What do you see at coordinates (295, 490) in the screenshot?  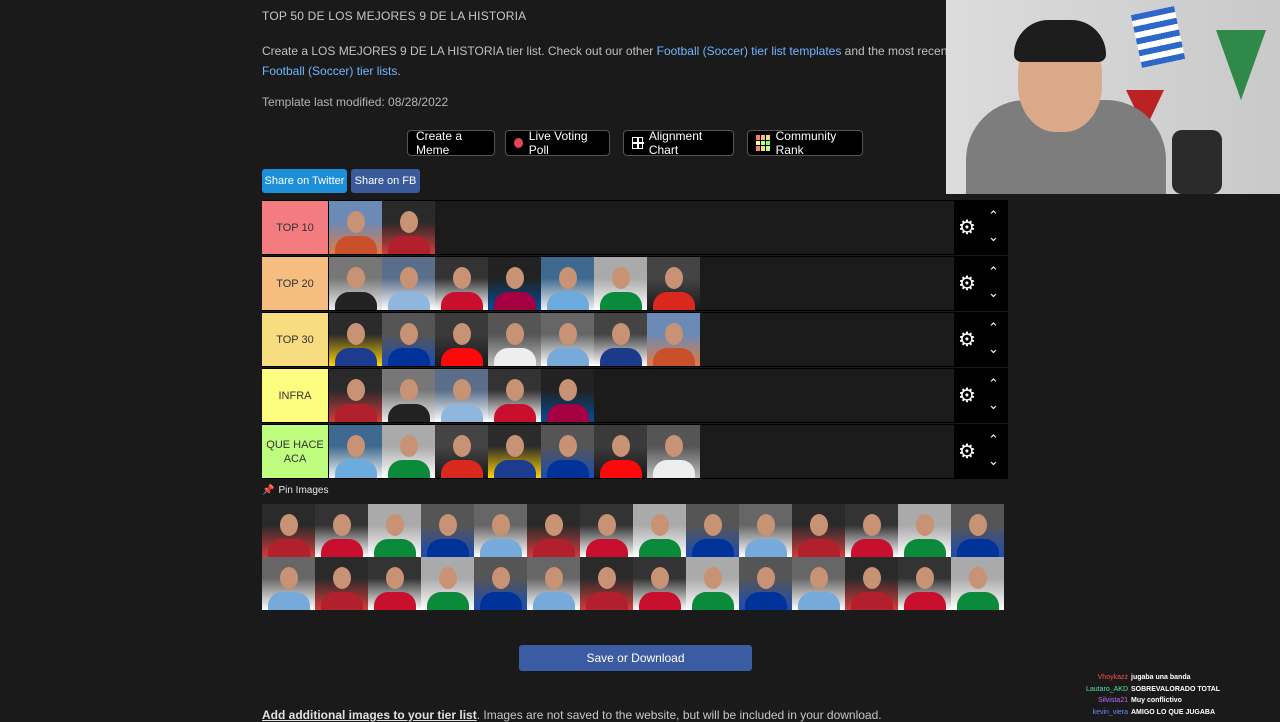 I see `pin-images-toggle: 📌 Pin Images` at bounding box center [295, 490].